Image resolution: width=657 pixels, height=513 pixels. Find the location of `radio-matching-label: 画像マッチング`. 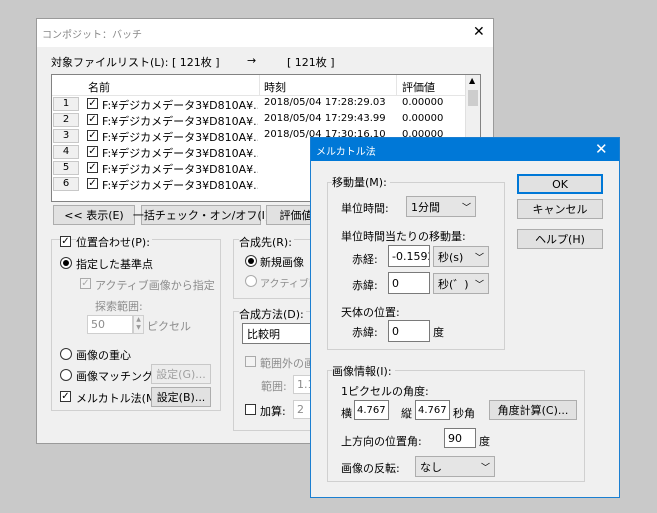

radio-matching-label: 画像マッチング is located at coordinates (114, 376).